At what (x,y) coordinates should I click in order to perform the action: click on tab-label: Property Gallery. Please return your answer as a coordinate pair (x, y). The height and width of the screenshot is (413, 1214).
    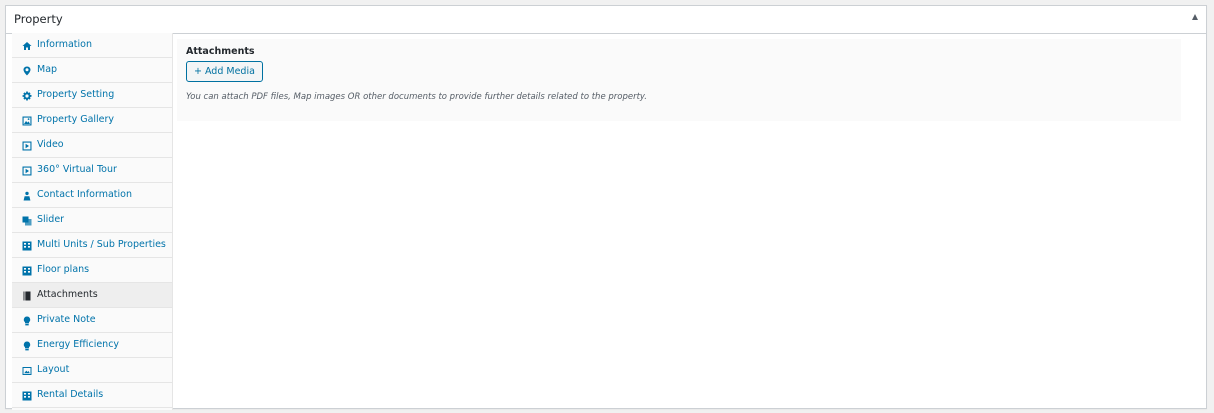
    Looking at the image, I should click on (76, 119).